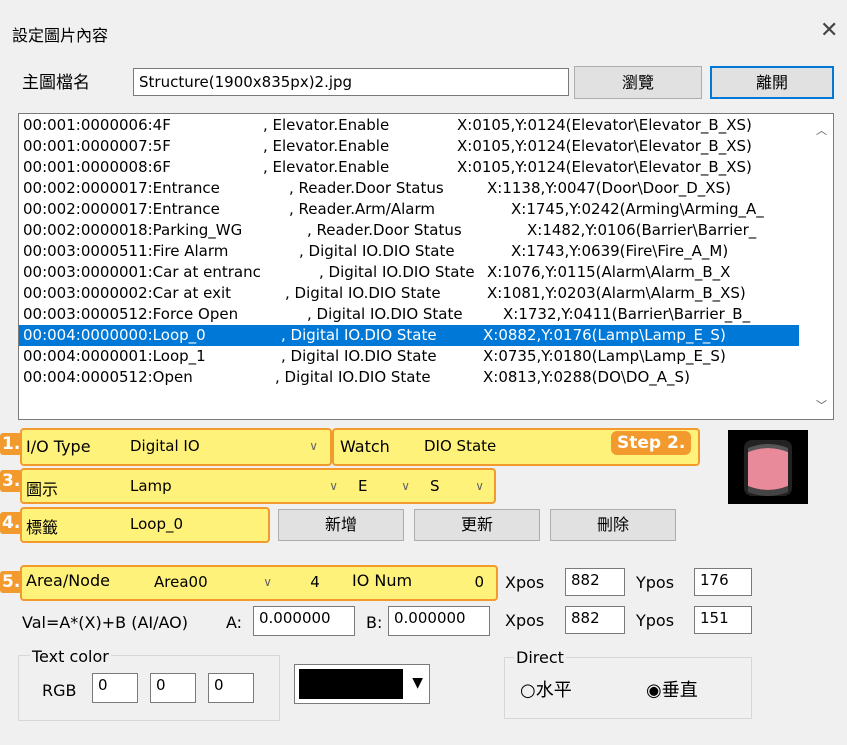  What do you see at coordinates (829, 30) in the screenshot?
I see `close-icon: ✕` at bounding box center [829, 30].